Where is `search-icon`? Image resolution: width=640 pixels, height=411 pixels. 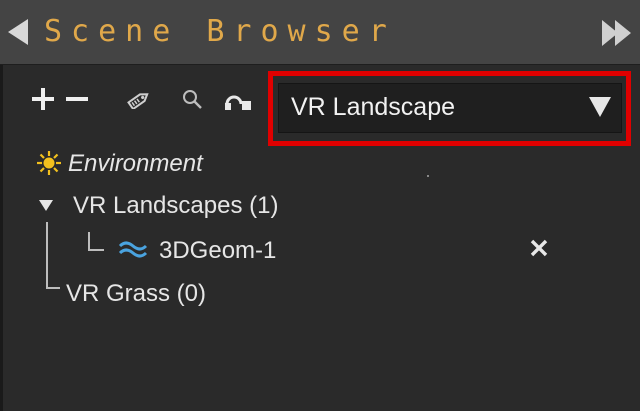 search-icon is located at coordinates (193, 102).